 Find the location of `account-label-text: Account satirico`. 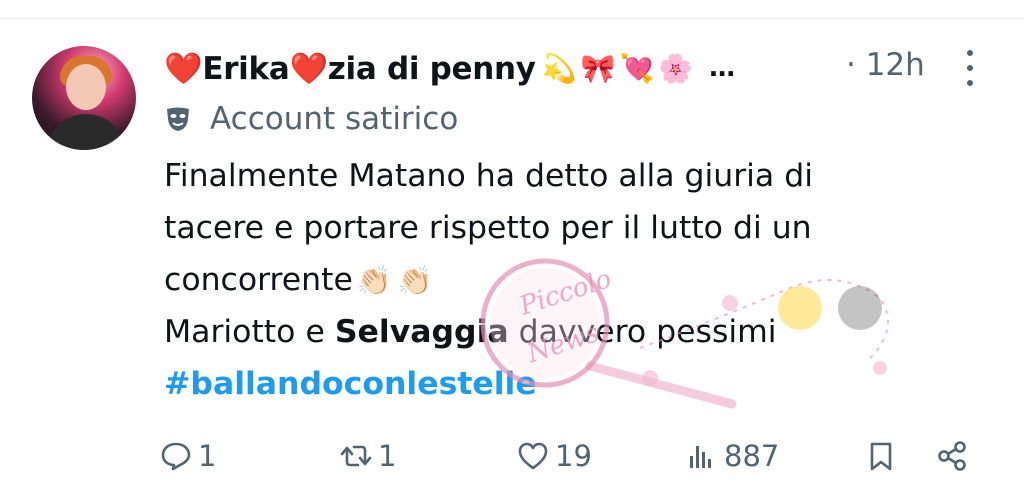

account-label-text: Account satirico is located at coordinates (334, 119).